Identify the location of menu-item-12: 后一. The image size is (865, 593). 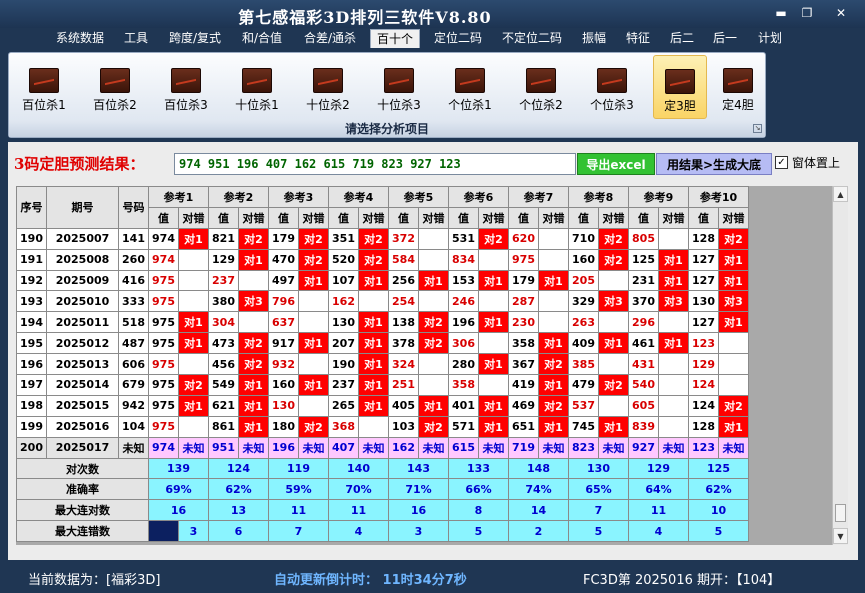
(725, 38).